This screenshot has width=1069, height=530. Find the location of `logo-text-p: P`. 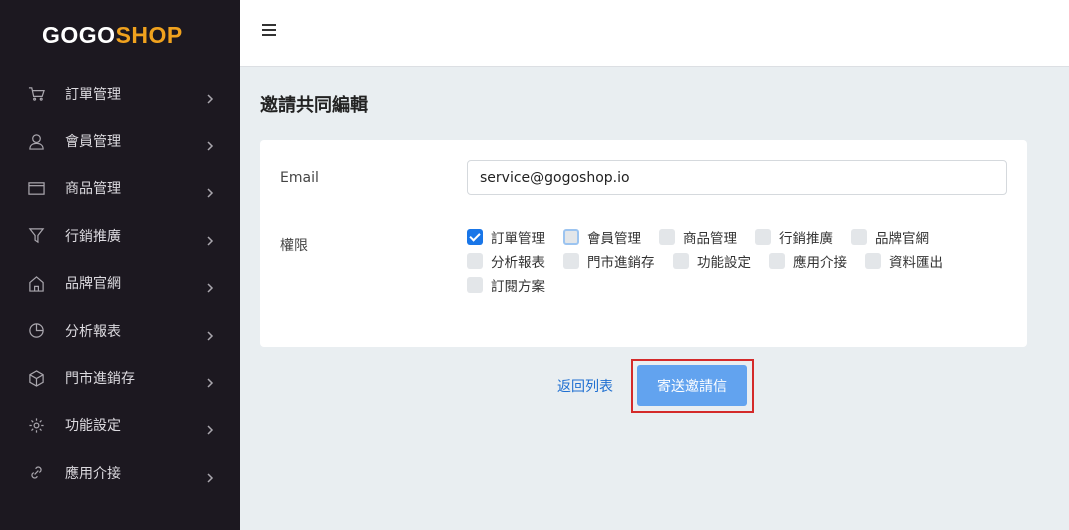

logo-text-p: P is located at coordinates (174, 35).